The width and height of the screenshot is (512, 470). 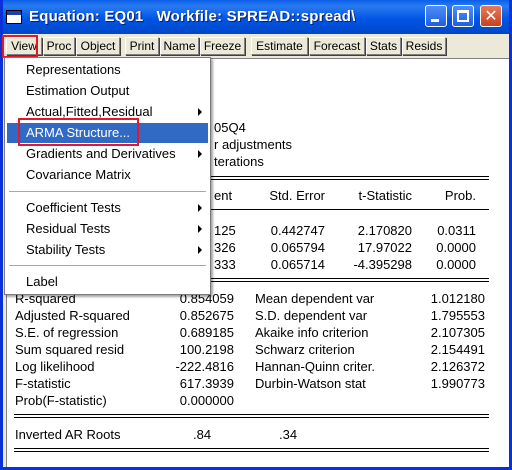 What do you see at coordinates (297, 264) in the screenshot?
I see `std-error-cell: 0.065714` at bounding box center [297, 264].